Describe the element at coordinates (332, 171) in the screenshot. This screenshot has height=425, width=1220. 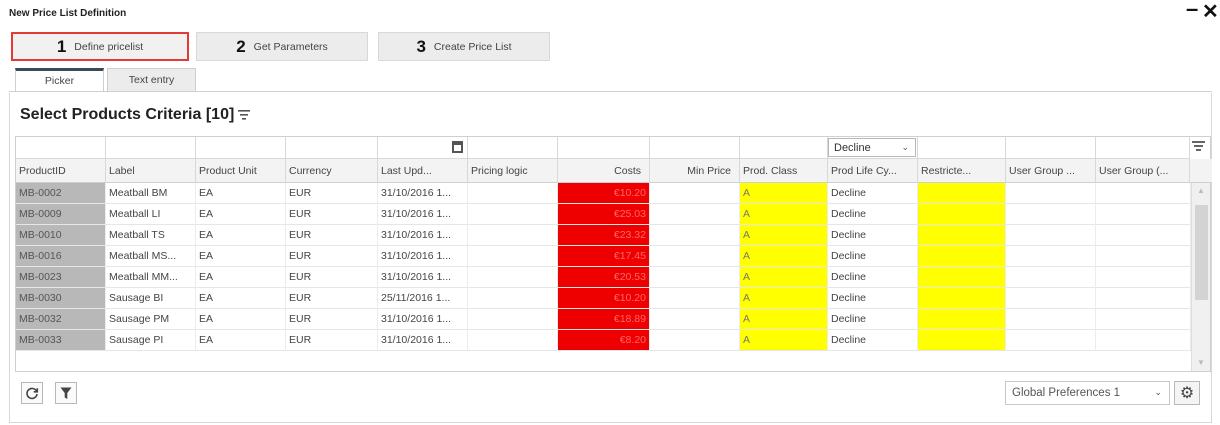
I see `column-header-currency: Currency` at that location.